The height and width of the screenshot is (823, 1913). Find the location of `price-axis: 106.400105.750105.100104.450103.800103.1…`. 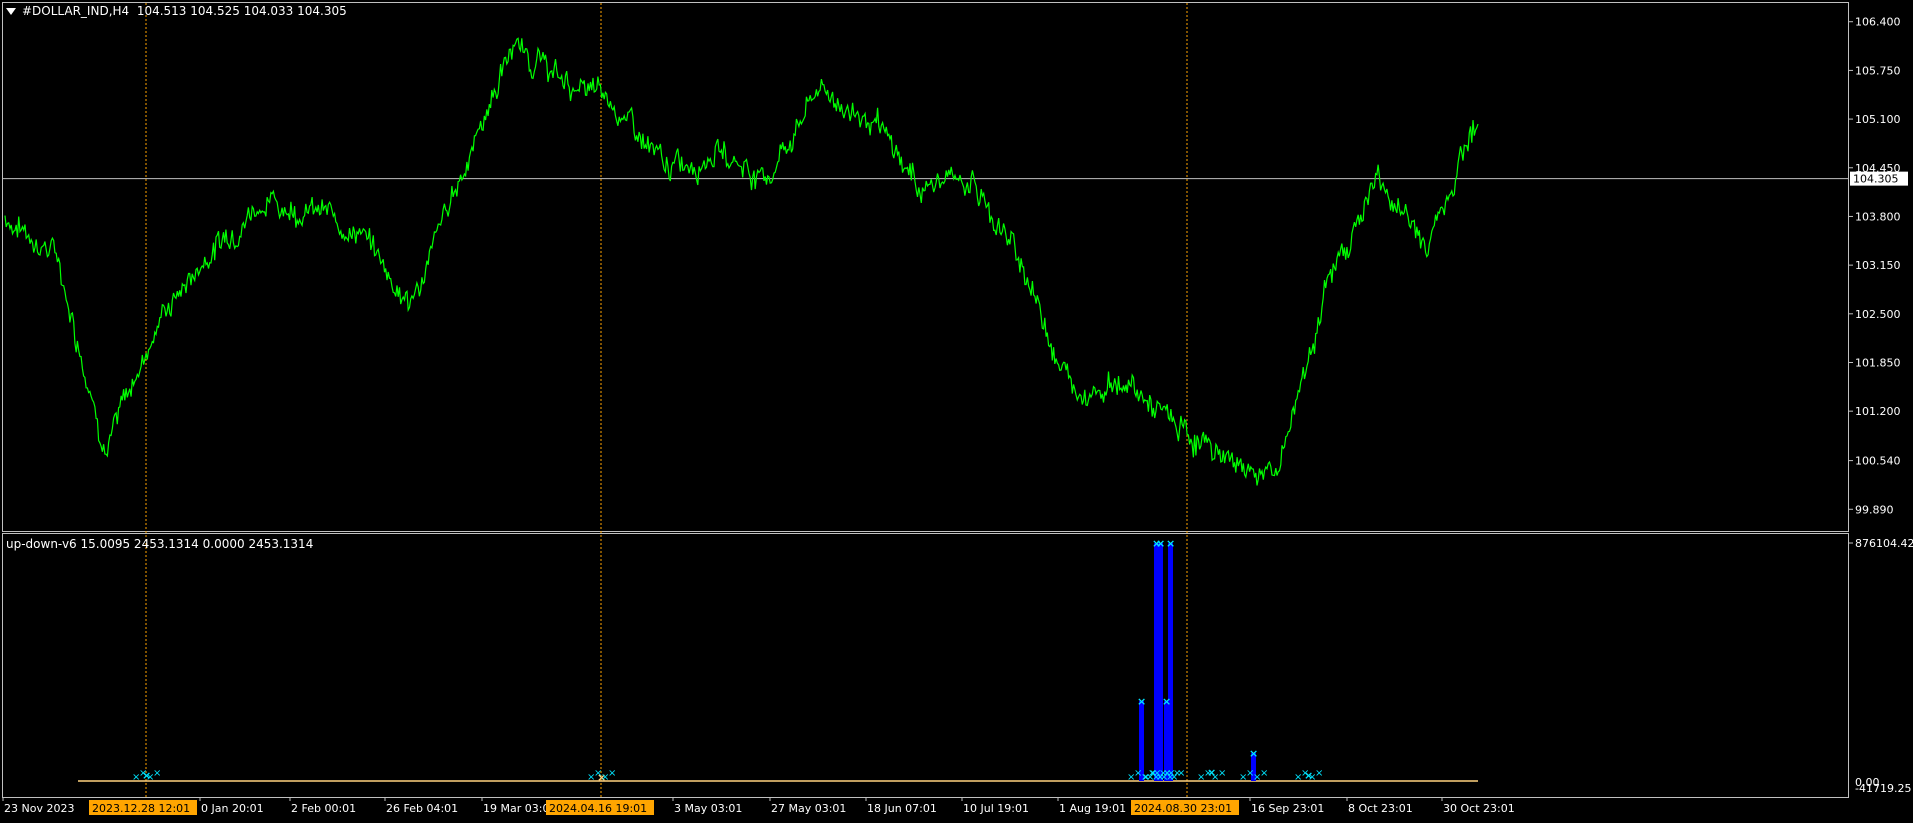

price-axis: 106.400105.750105.100104.450103.800103.1… is located at coordinates (1875, 266).